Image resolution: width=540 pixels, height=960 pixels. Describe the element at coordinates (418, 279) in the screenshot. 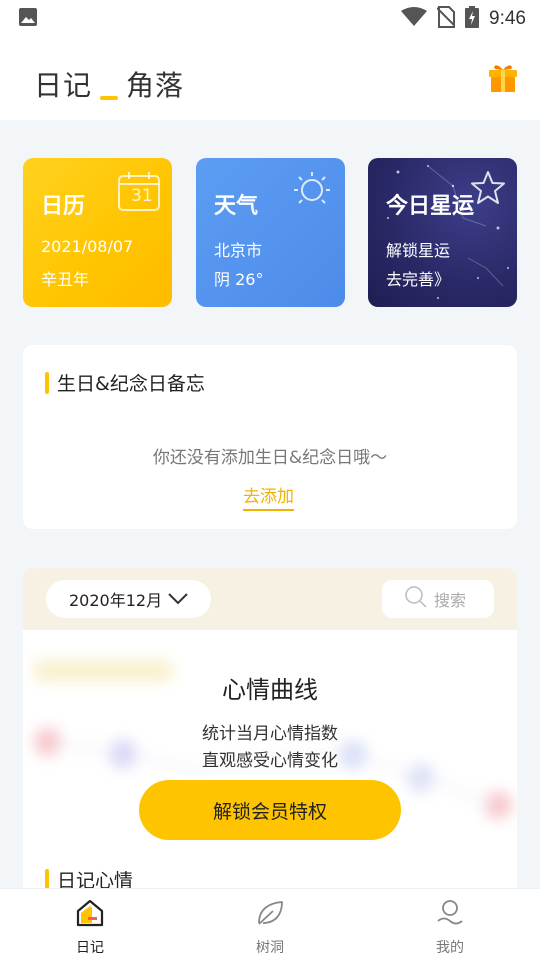

I see `horoscope-line2: 去完善》` at that location.